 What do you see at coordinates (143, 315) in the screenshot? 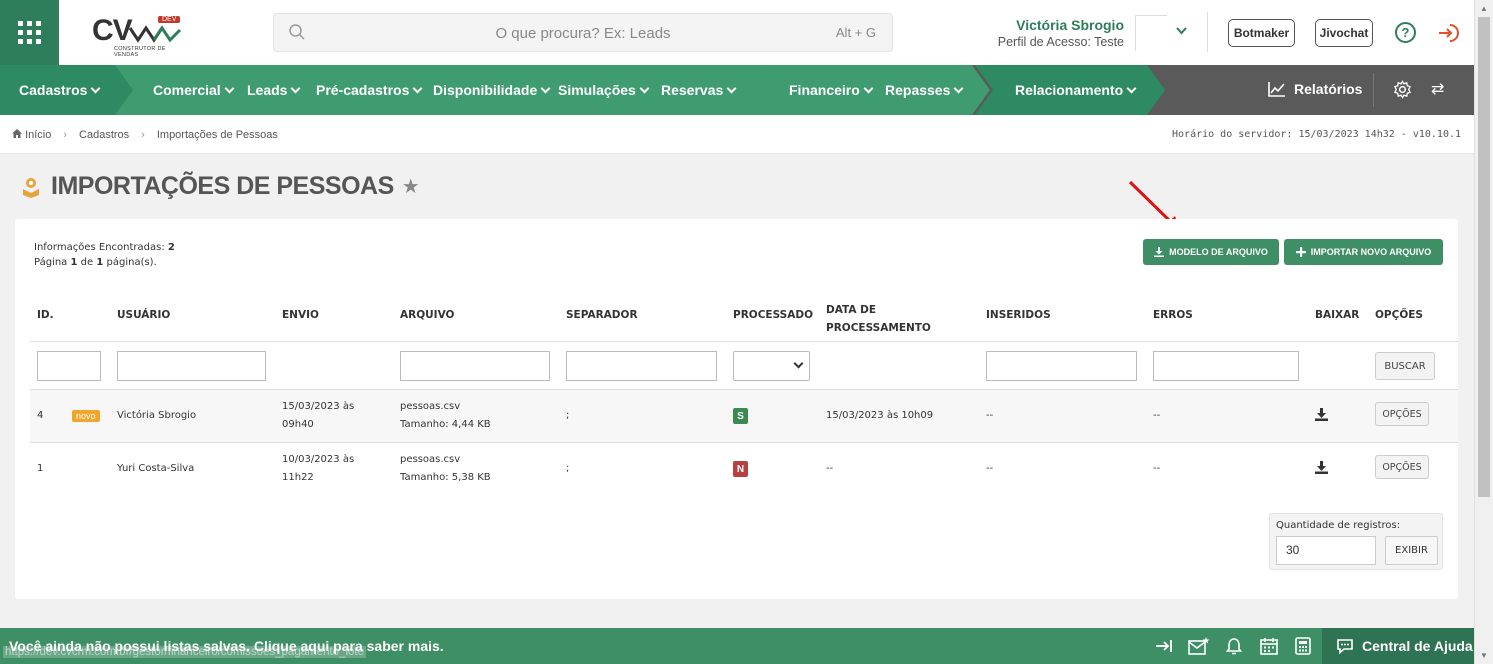
I see `col-header-user: USUÁRIO` at bounding box center [143, 315].